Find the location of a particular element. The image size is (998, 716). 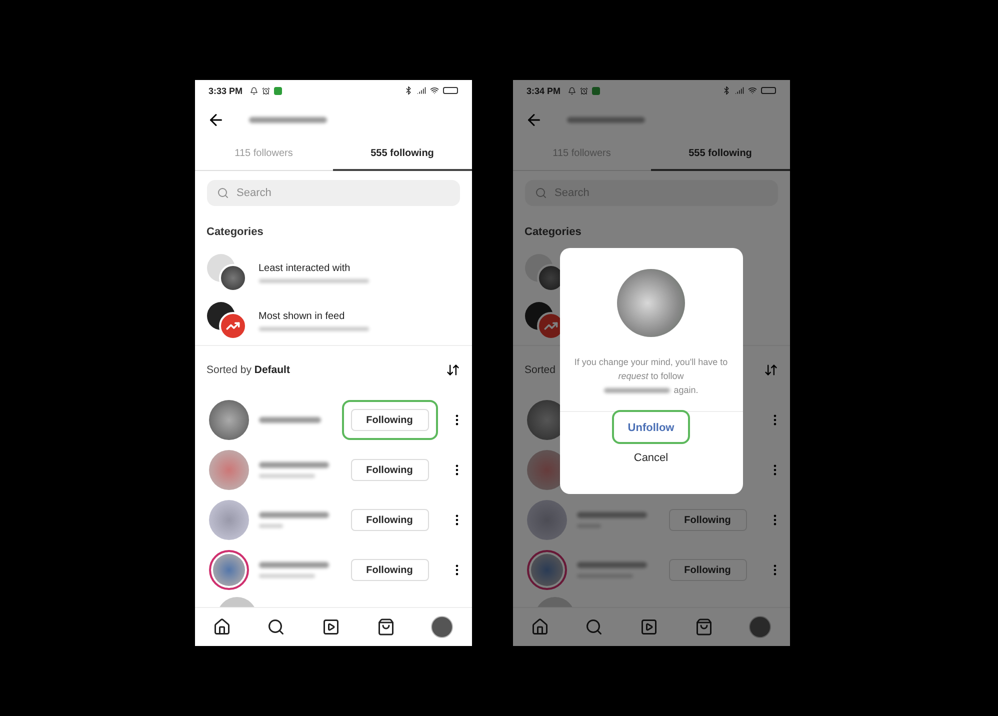

sort-icon is located at coordinates (453, 370).